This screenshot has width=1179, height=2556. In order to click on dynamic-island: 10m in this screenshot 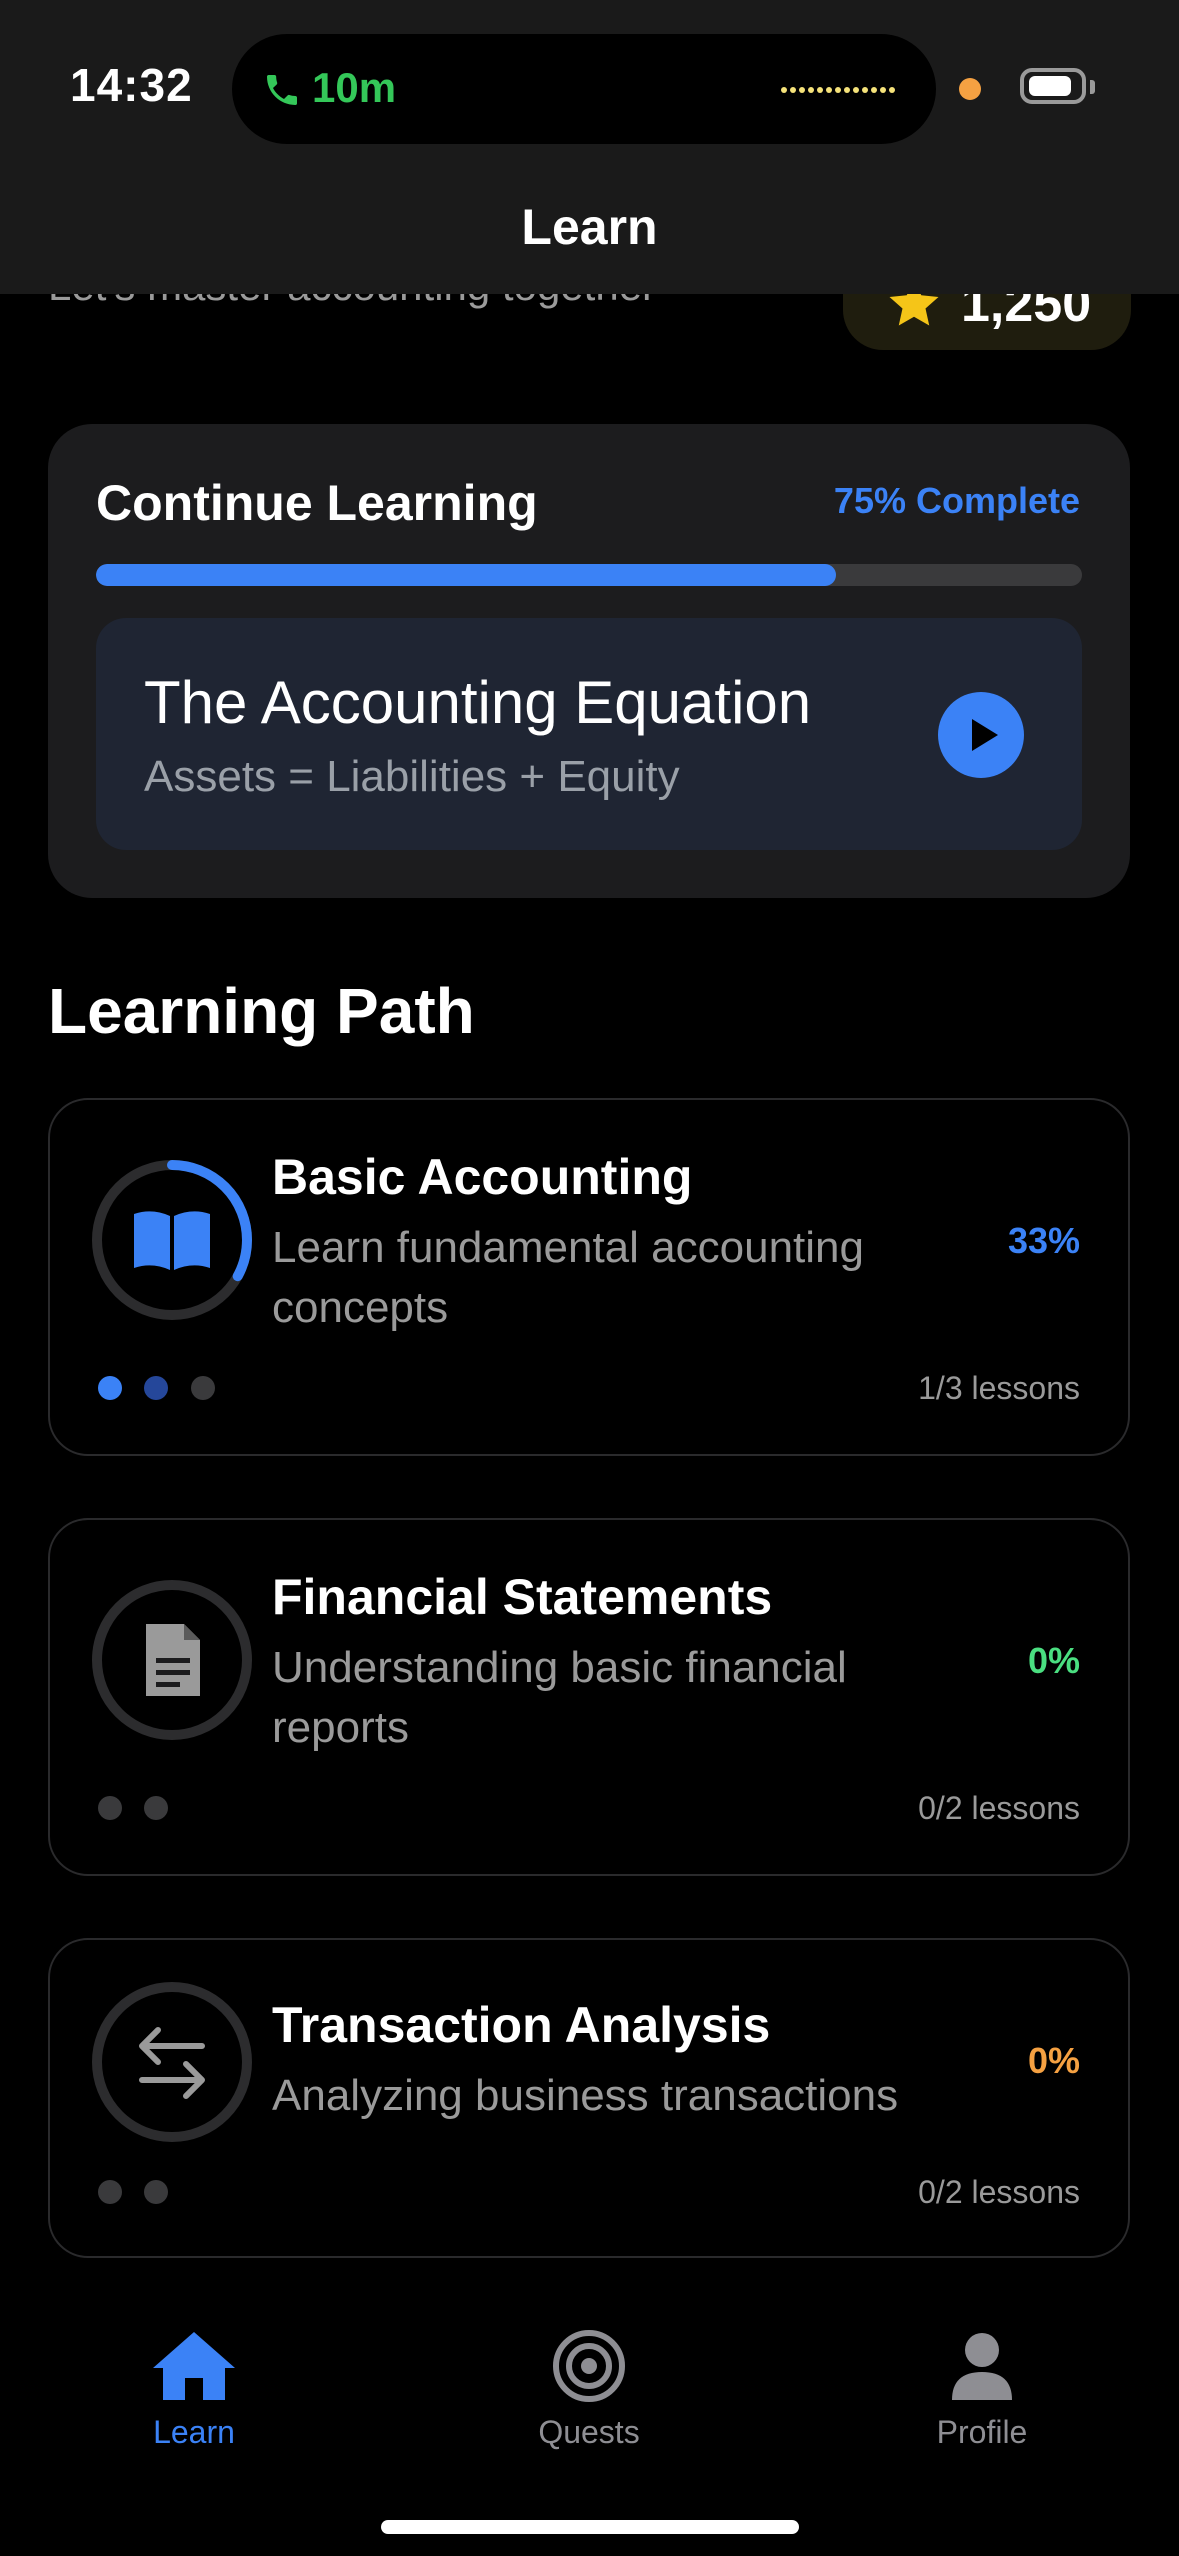, I will do `click(584, 89)`.